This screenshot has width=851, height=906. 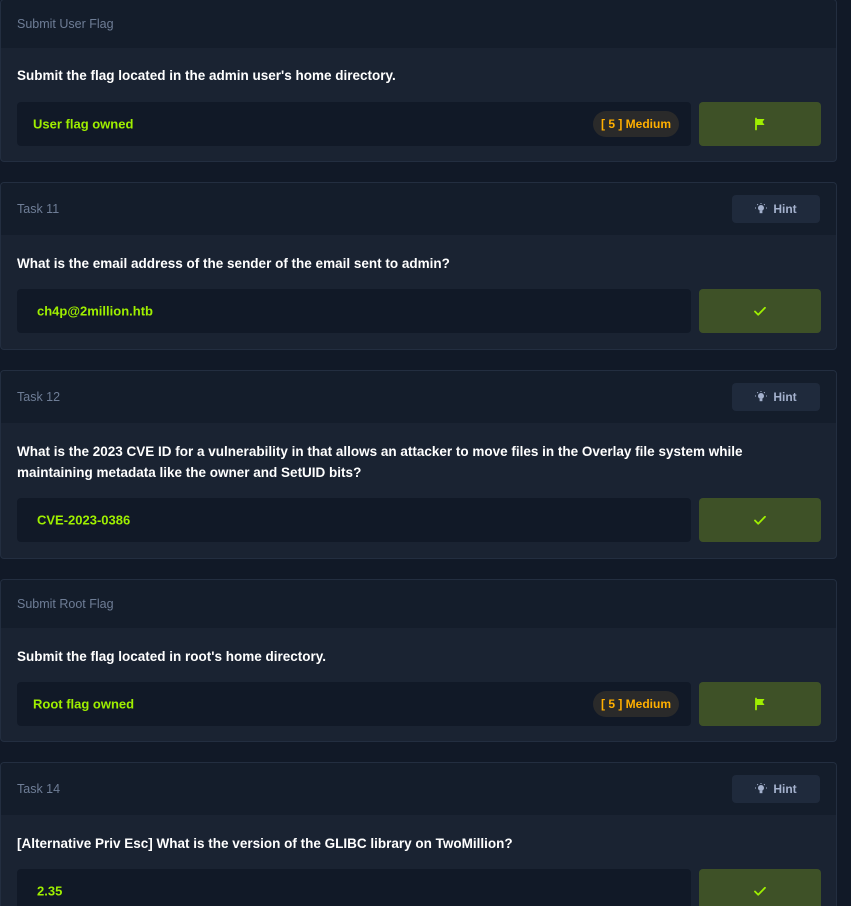 I want to click on card-title: Submit Root Flag, so click(x=65, y=604).